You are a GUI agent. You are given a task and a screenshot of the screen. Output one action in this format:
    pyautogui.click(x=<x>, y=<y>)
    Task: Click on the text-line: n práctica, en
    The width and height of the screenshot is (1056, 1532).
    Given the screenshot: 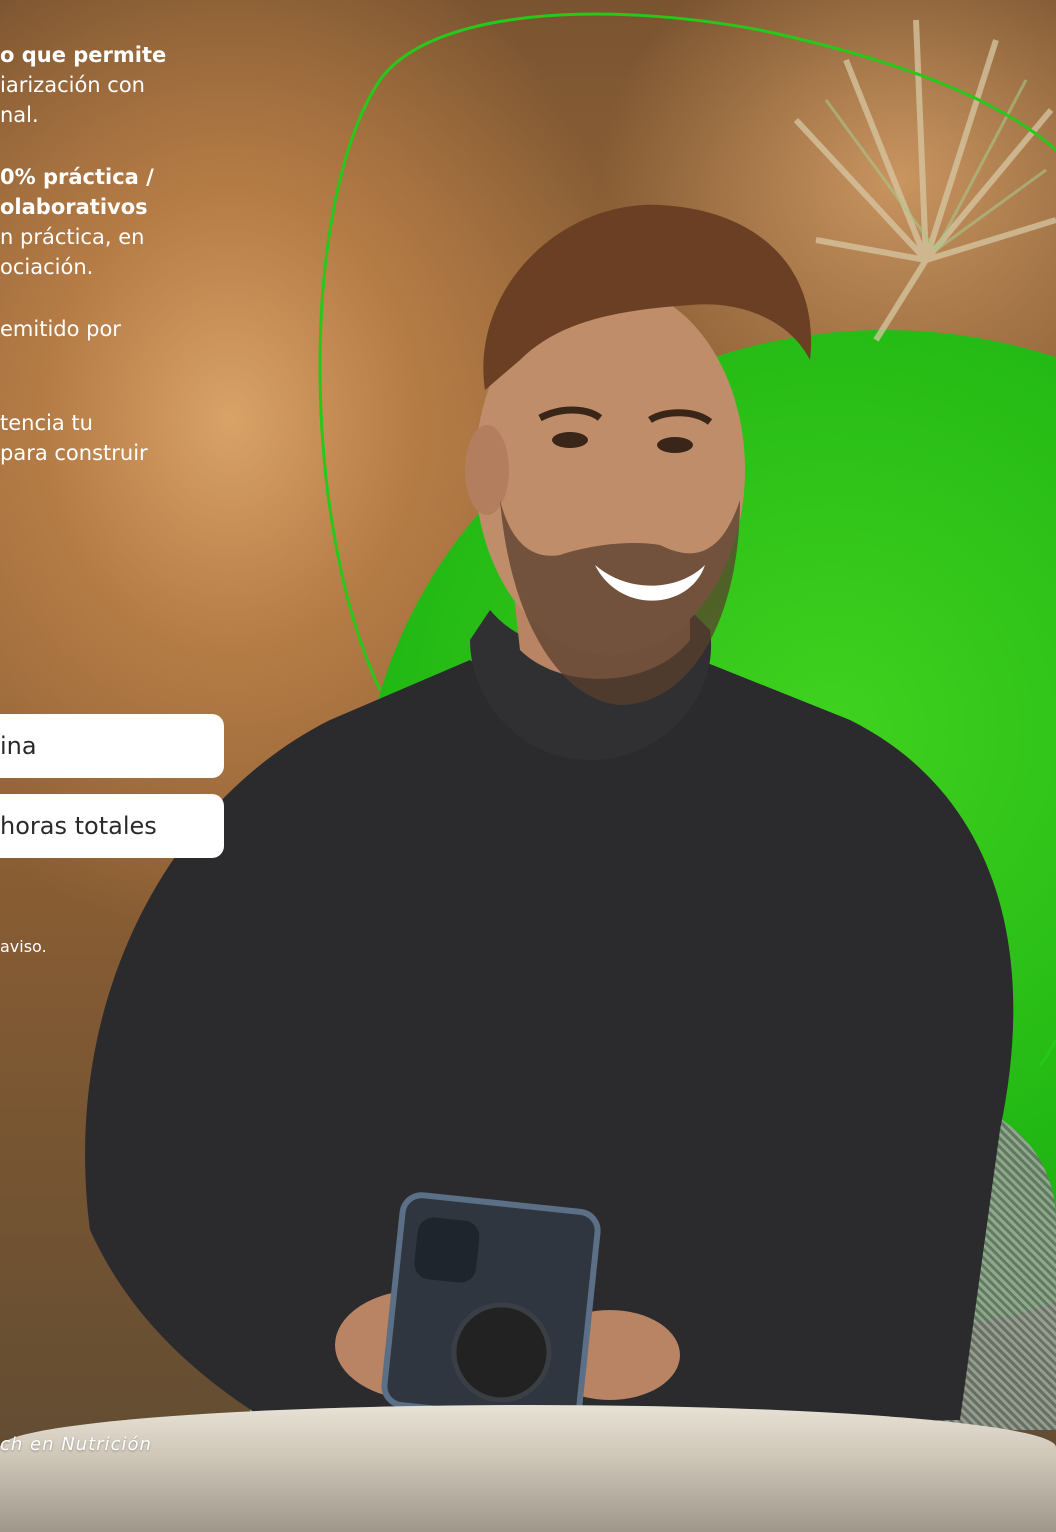 What is the action you would take?
    pyautogui.click(x=72, y=237)
    